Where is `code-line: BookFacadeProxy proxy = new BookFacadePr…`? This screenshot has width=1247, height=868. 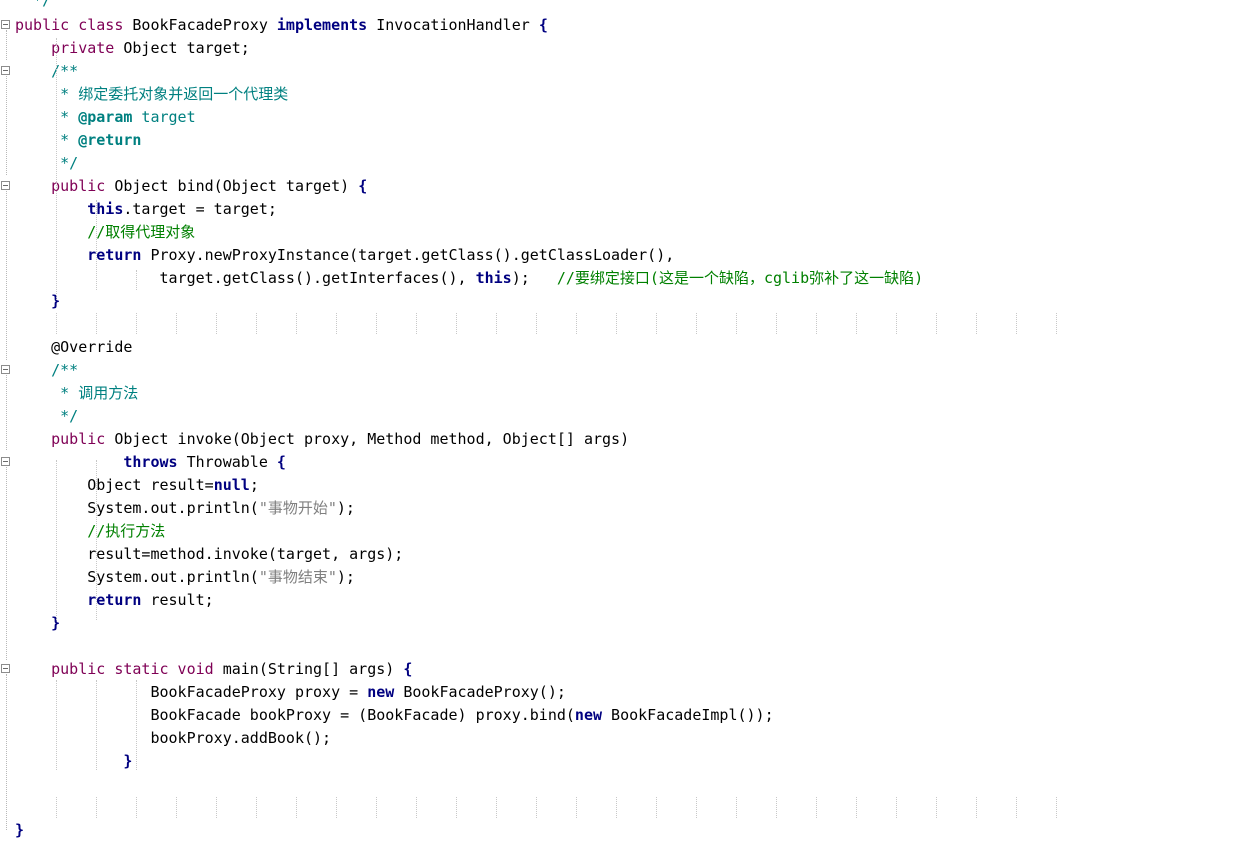
code-line: BookFacadeProxy proxy = new BookFacadePr… is located at coordinates (290, 692).